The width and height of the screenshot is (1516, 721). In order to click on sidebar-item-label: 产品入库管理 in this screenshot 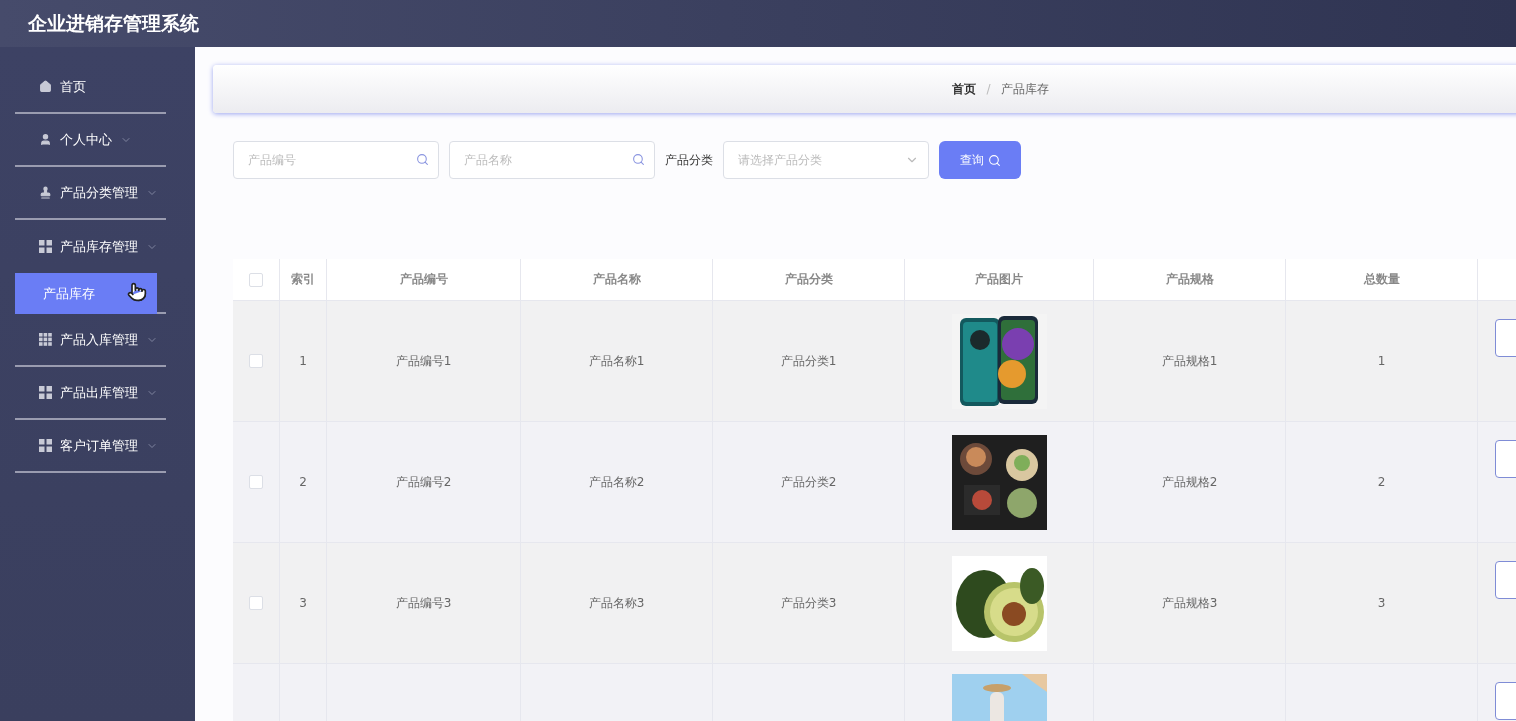, I will do `click(99, 339)`.